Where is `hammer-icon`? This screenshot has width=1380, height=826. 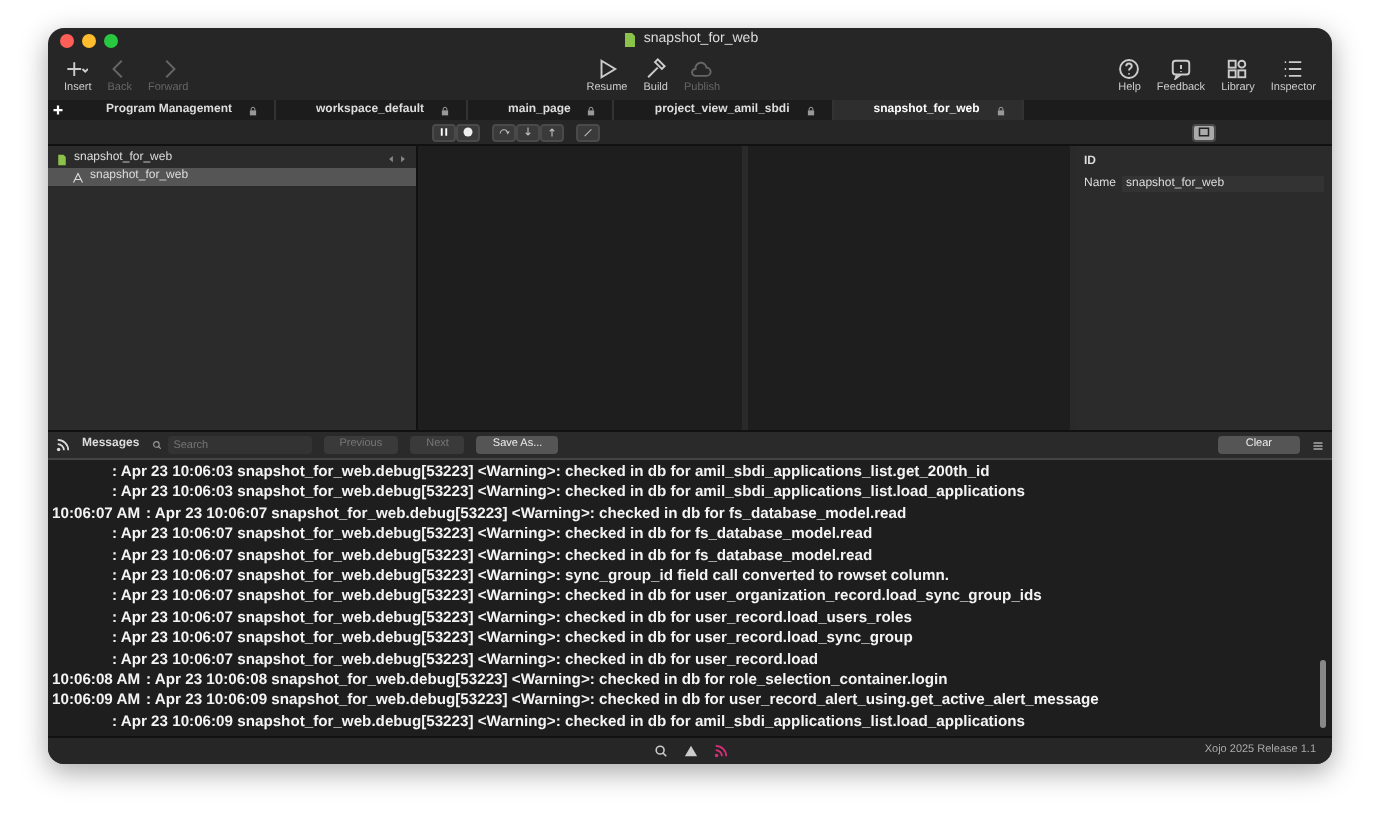
hammer-icon is located at coordinates (655, 68).